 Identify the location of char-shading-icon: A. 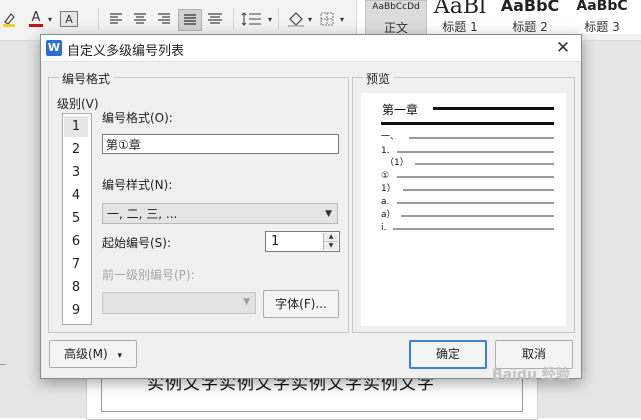
(69, 19).